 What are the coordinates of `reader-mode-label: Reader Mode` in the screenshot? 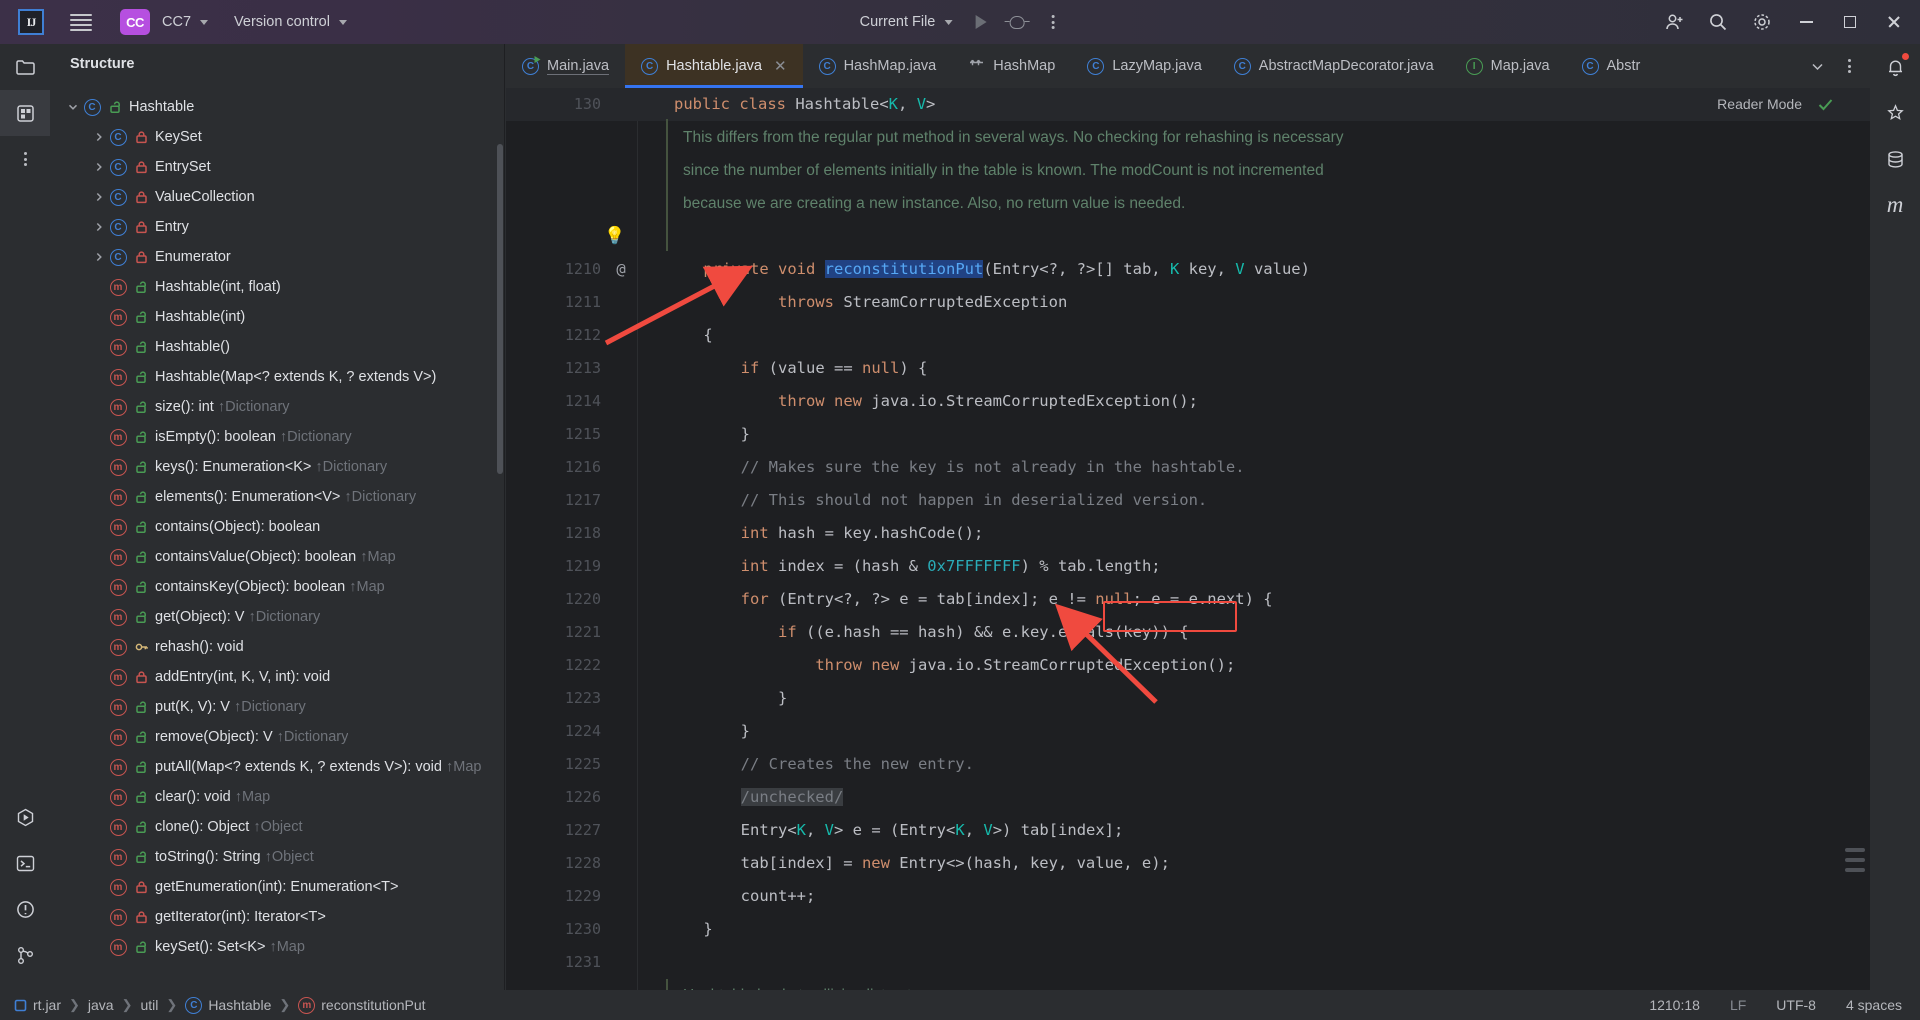 It's located at (1759, 104).